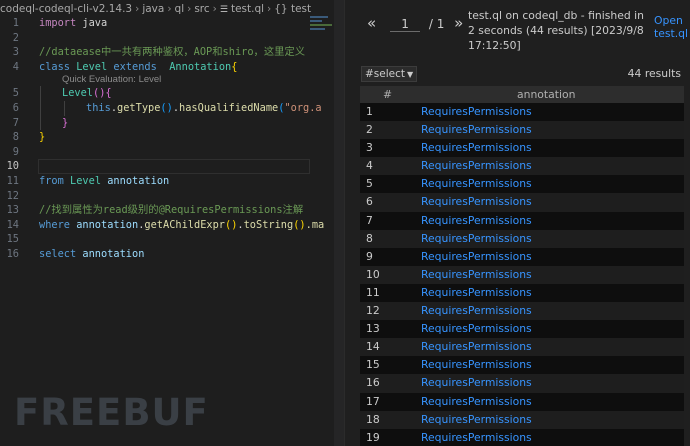 This screenshot has width=690, height=446. What do you see at coordinates (292, 9) in the screenshot?
I see `breadcrumb-symbol: {} test` at bounding box center [292, 9].